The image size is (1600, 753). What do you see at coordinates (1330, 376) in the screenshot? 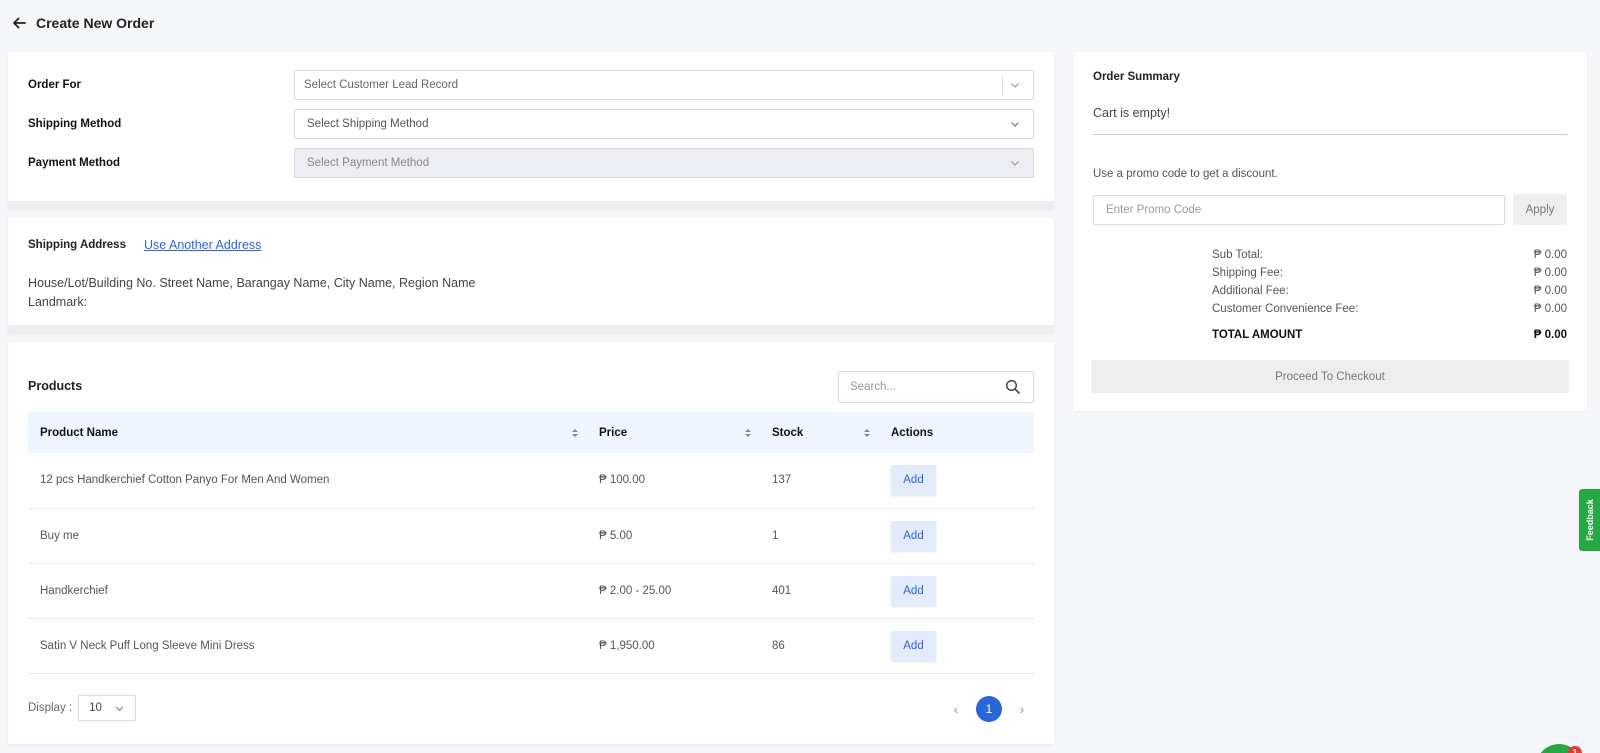
I see `proceed-to-checkout-button: Proceed To Checkout` at bounding box center [1330, 376].